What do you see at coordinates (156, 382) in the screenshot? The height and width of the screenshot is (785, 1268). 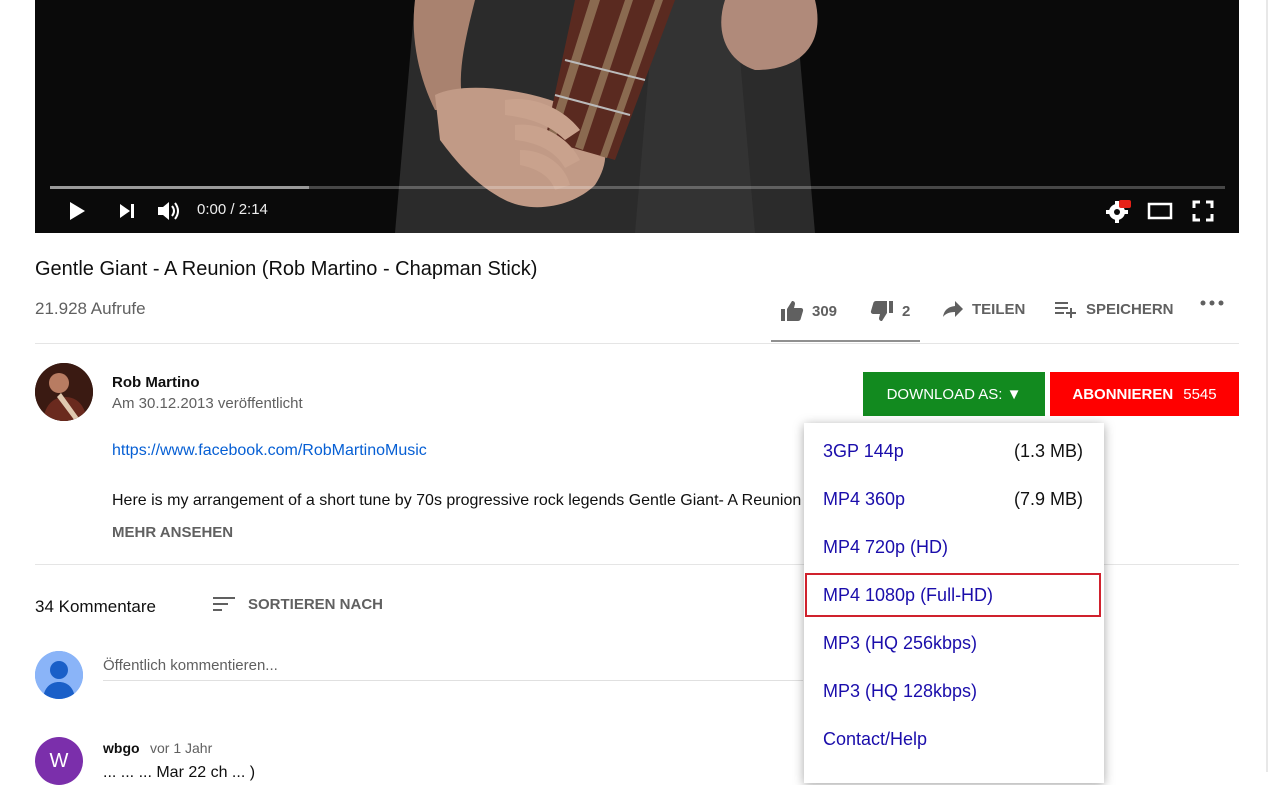 I see `channel-name: Rob Martino` at bounding box center [156, 382].